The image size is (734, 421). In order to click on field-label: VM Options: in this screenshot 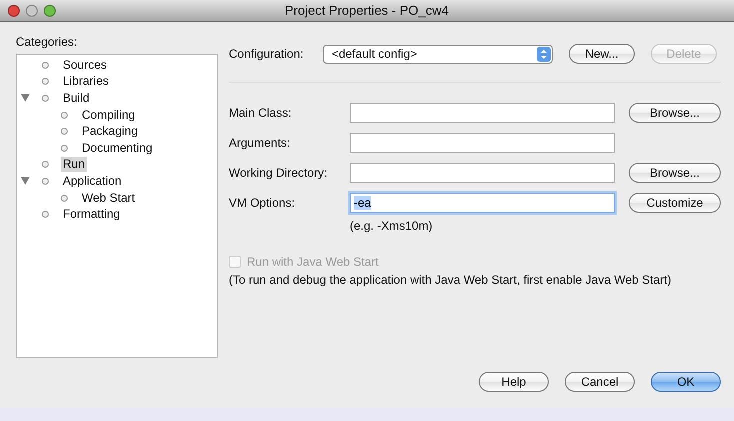, I will do `click(262, 203)`.